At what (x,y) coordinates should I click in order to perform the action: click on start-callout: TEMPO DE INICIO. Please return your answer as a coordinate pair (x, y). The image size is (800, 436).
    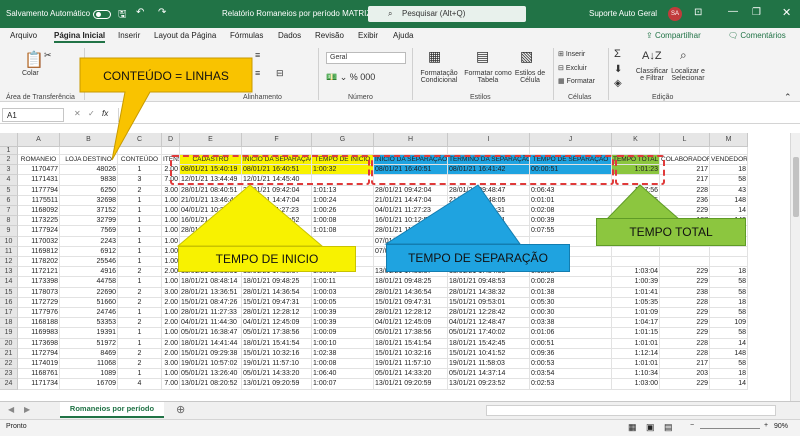
    Looking at the image, I should click on (267, 259).